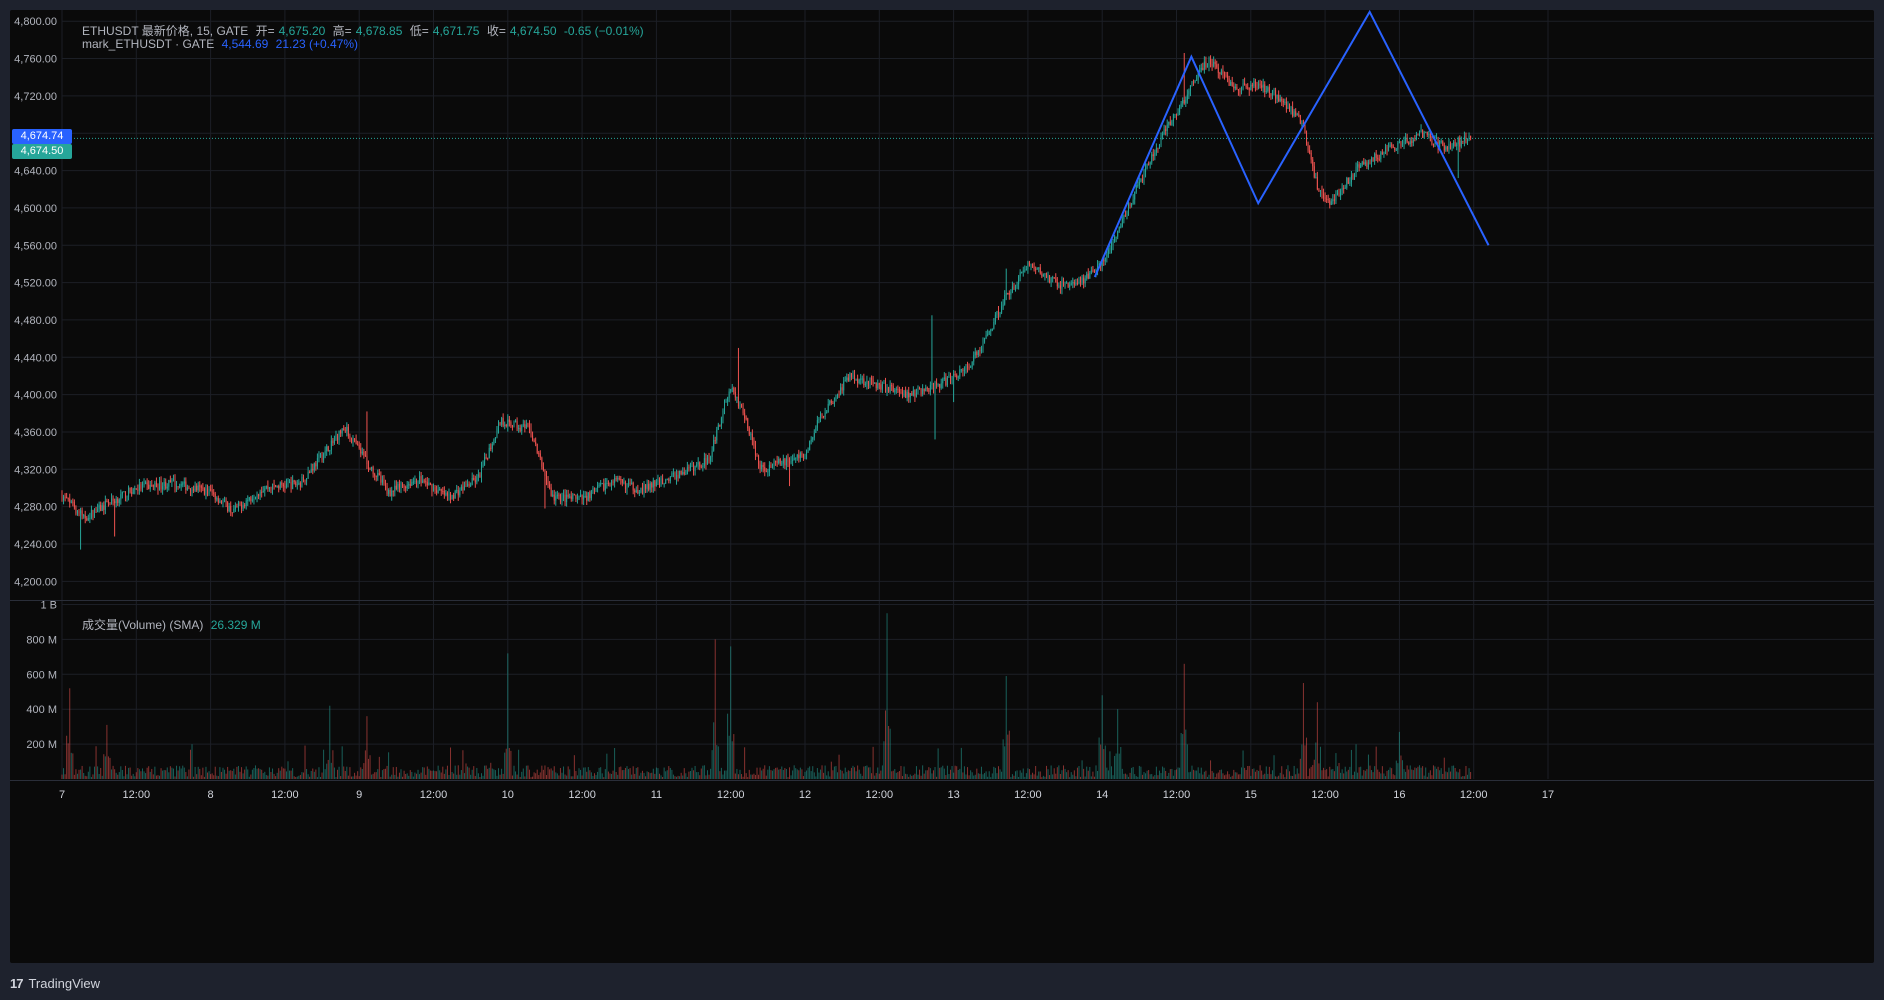 The width and height of the screenshot is (1884, 1000). Describe the element at coordinates (165, 31) in the screenshot. I see `legend-symbol: ETHUSDT 最新价格, 15, GATE` at that location.